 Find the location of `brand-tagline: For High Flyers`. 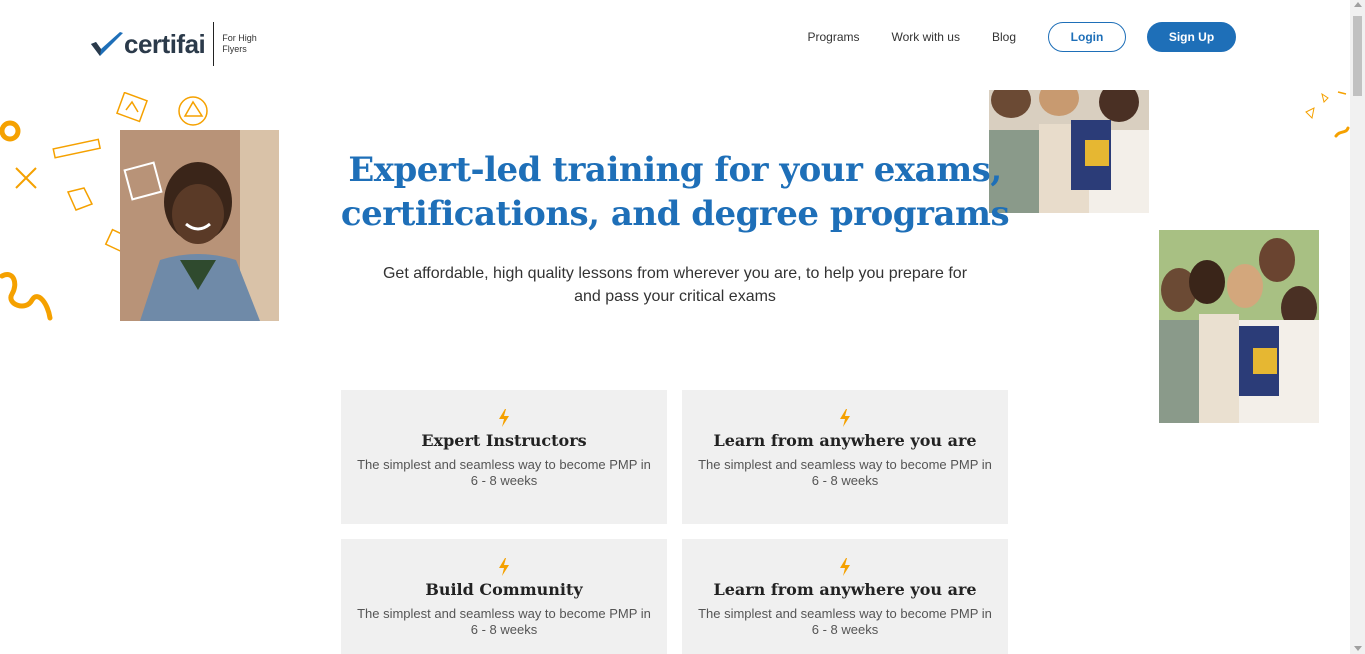

brand-tagline: For High Flyers is located at coordinates (239, 43).